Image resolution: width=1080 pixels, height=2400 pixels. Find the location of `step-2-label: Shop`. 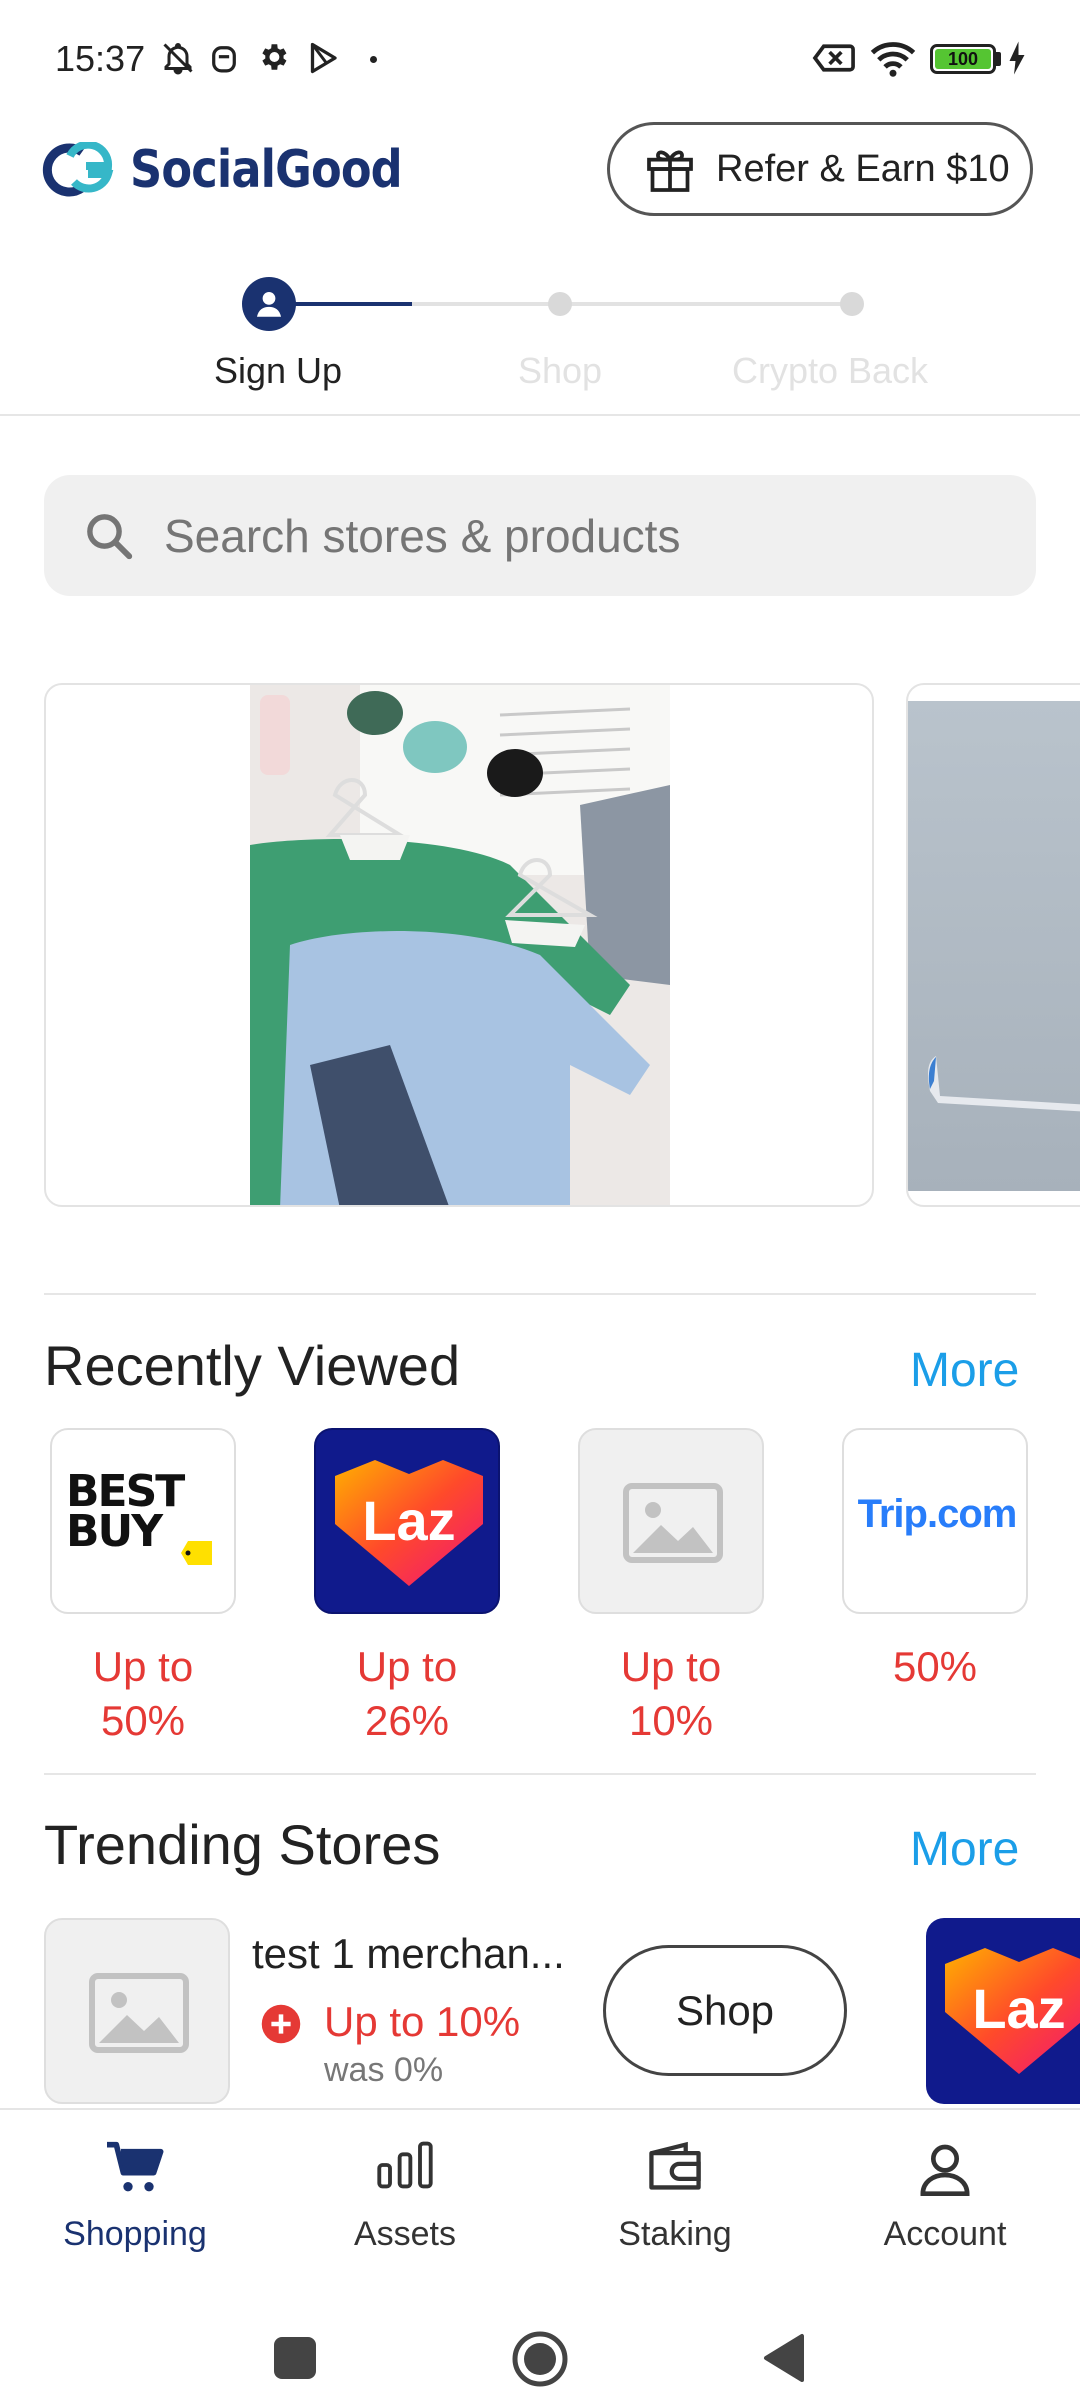

step-2-label: Shop is located at coordinates (560, 370).